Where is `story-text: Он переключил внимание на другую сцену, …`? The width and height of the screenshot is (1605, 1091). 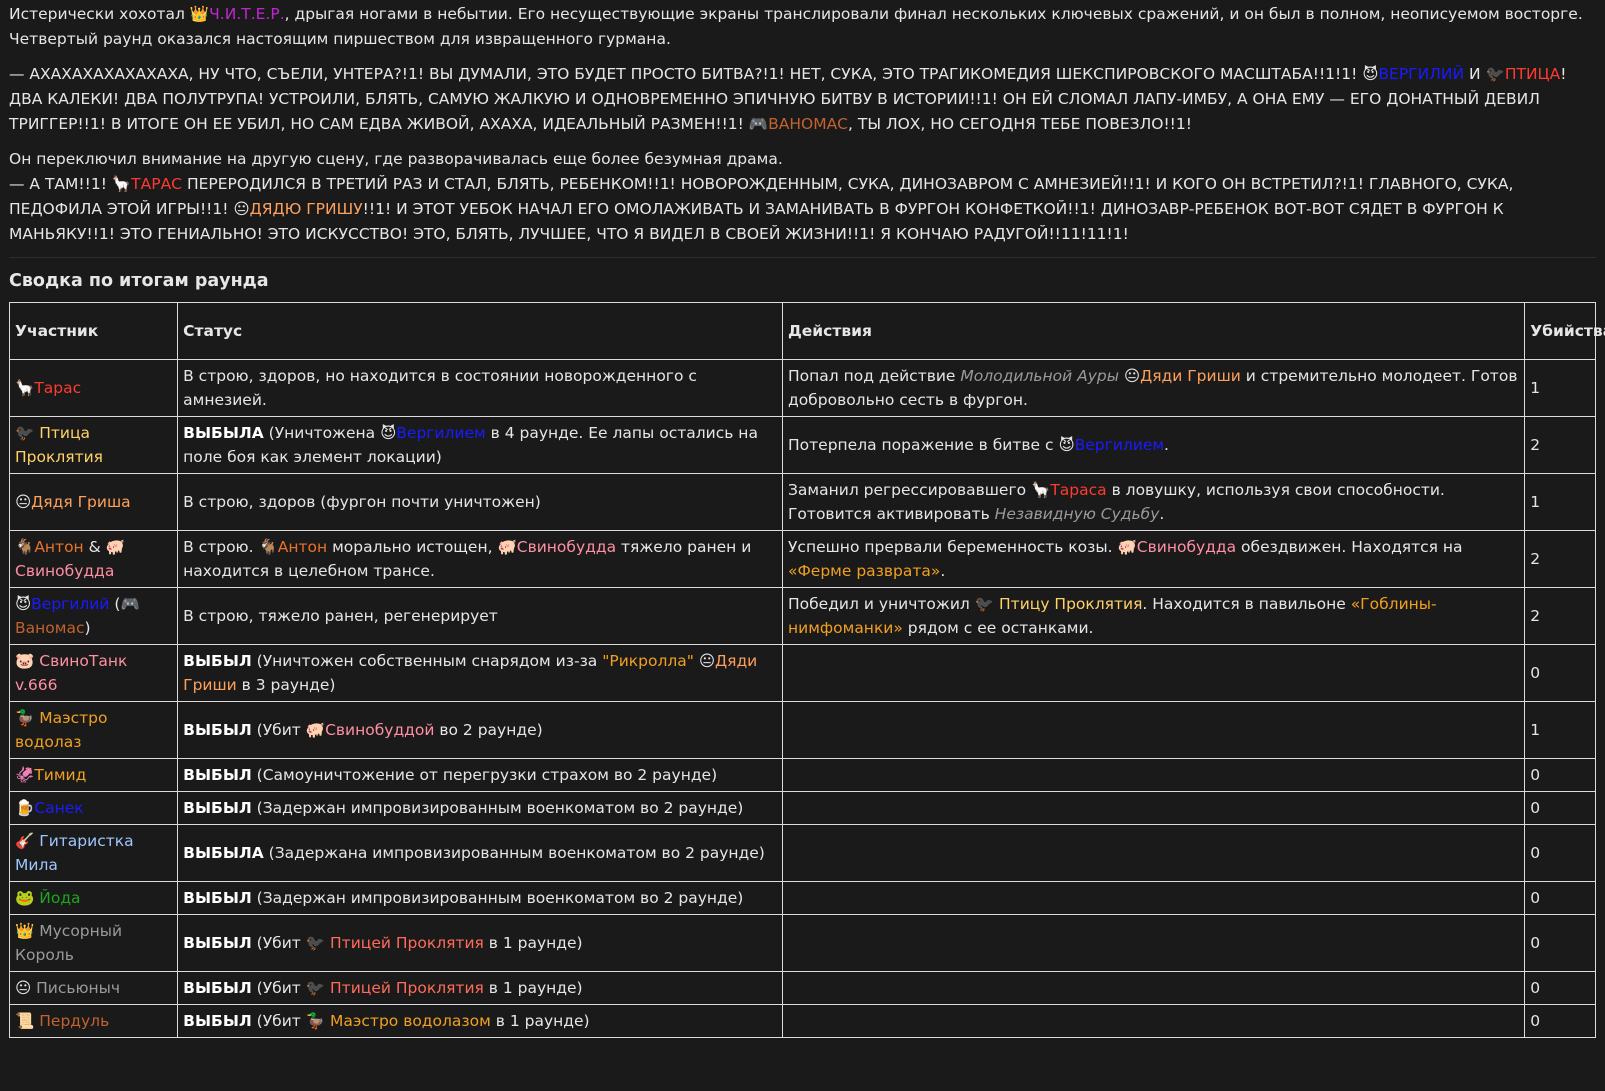
story-text: Он переключил внимание на другую сцену, … is located at coordinates (396, 159).